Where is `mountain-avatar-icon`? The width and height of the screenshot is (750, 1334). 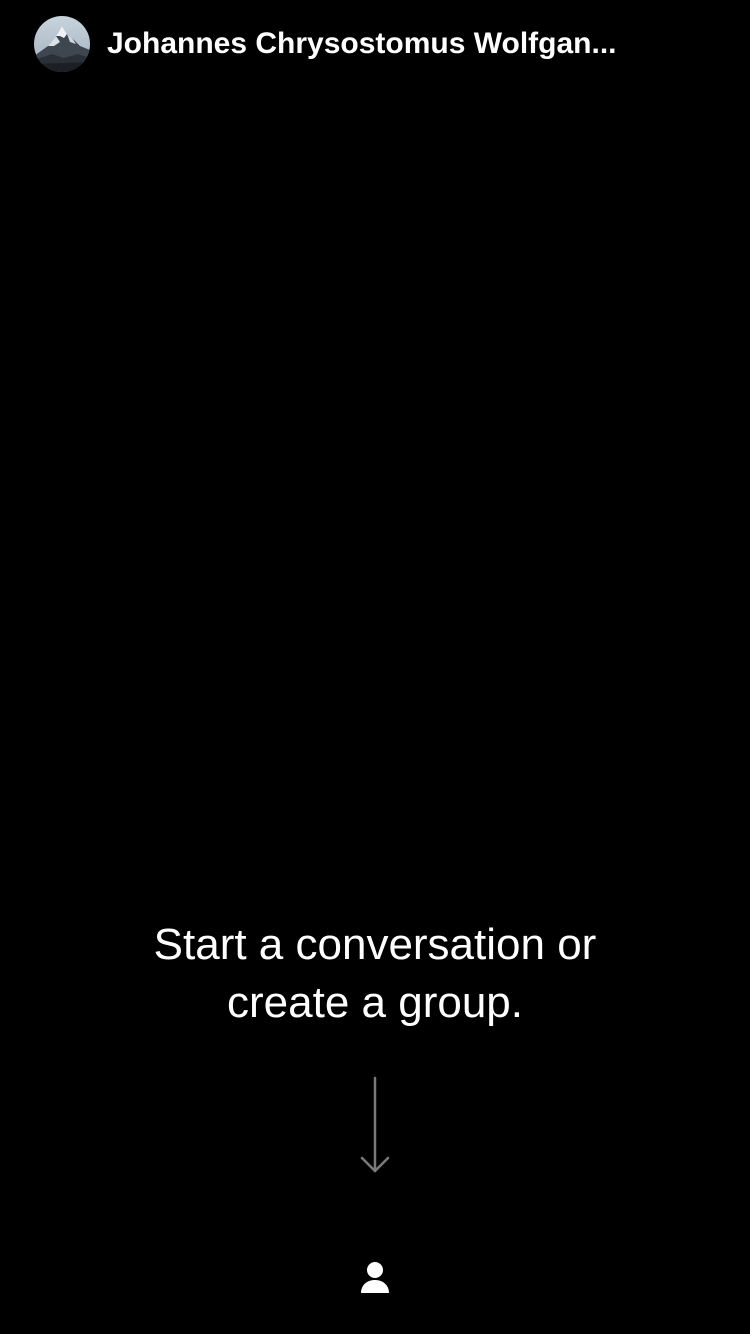
mountain-avatar-icon is located at coordinates (62, 44).